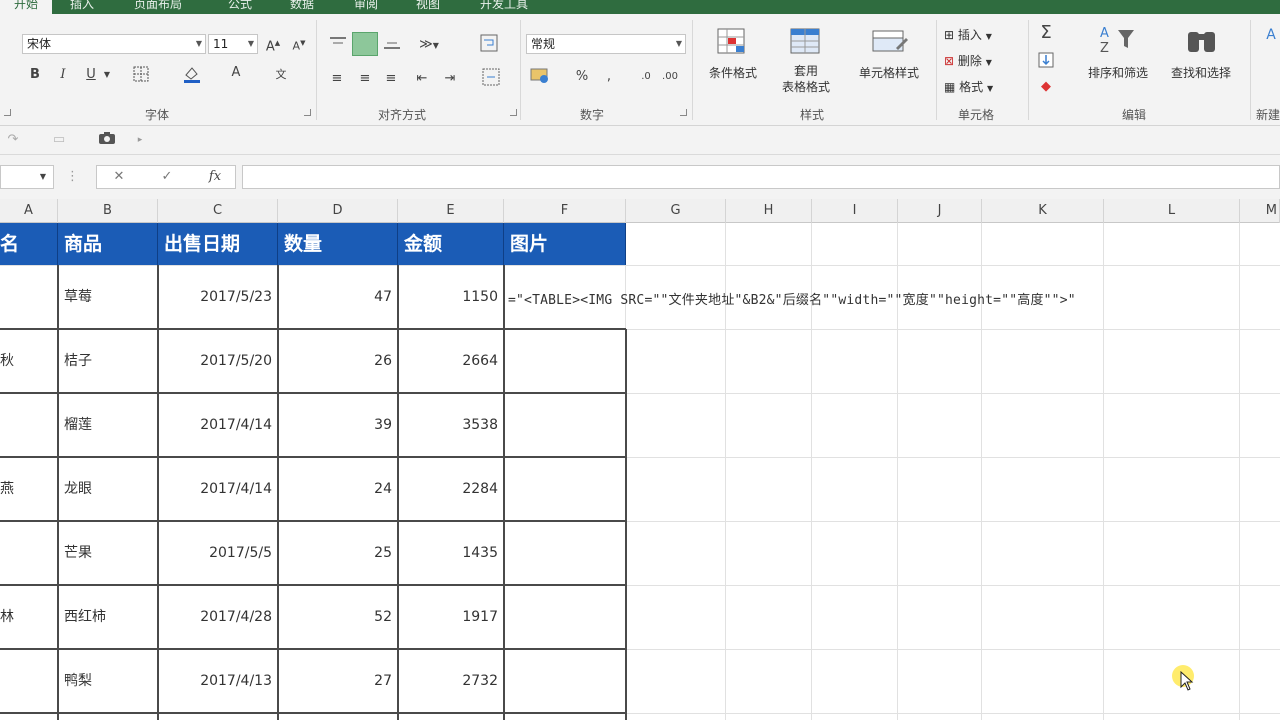 Image resolution: width=1280 pixels, height=720 pixels. Describe the element at coordinates (107, 489) in the screenshot. I see `cell-product: 龙眼` at that location.